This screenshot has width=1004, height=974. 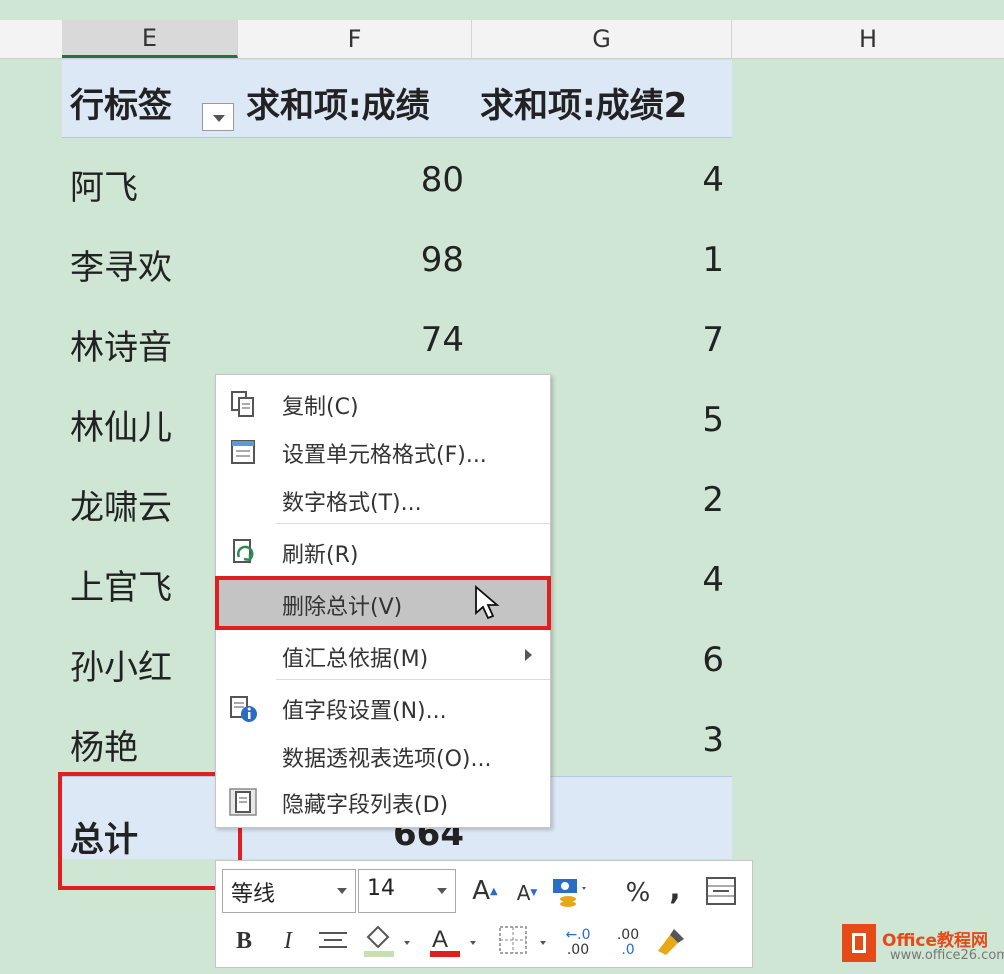 What do you see at coordinates (320, 407) in the screenshot?
I see `menu-item-label: 复制(C)` at bounding box center [320, 407].